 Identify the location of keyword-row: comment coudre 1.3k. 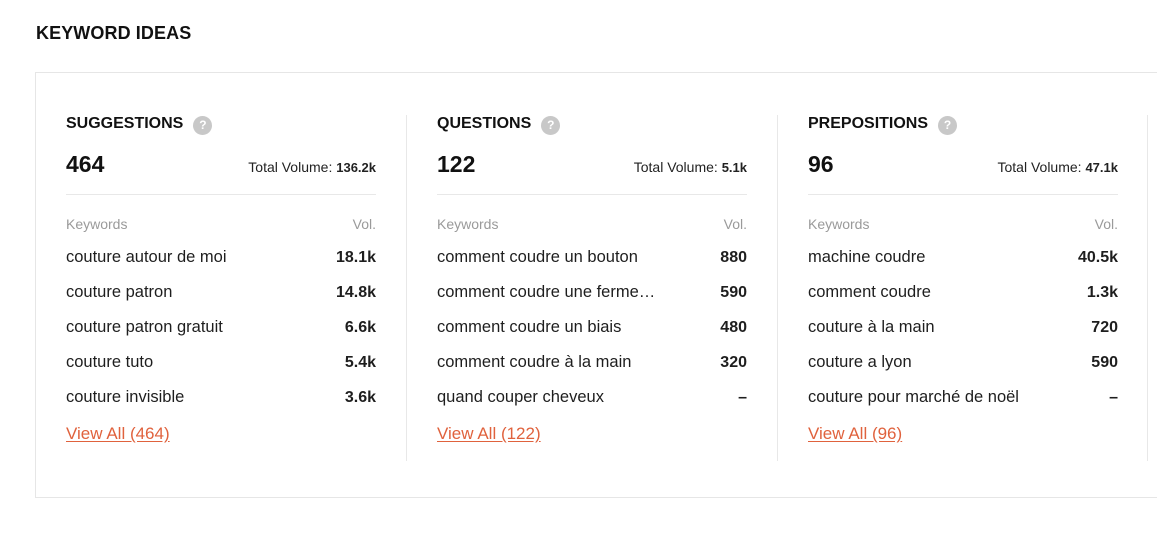
(963, 292).